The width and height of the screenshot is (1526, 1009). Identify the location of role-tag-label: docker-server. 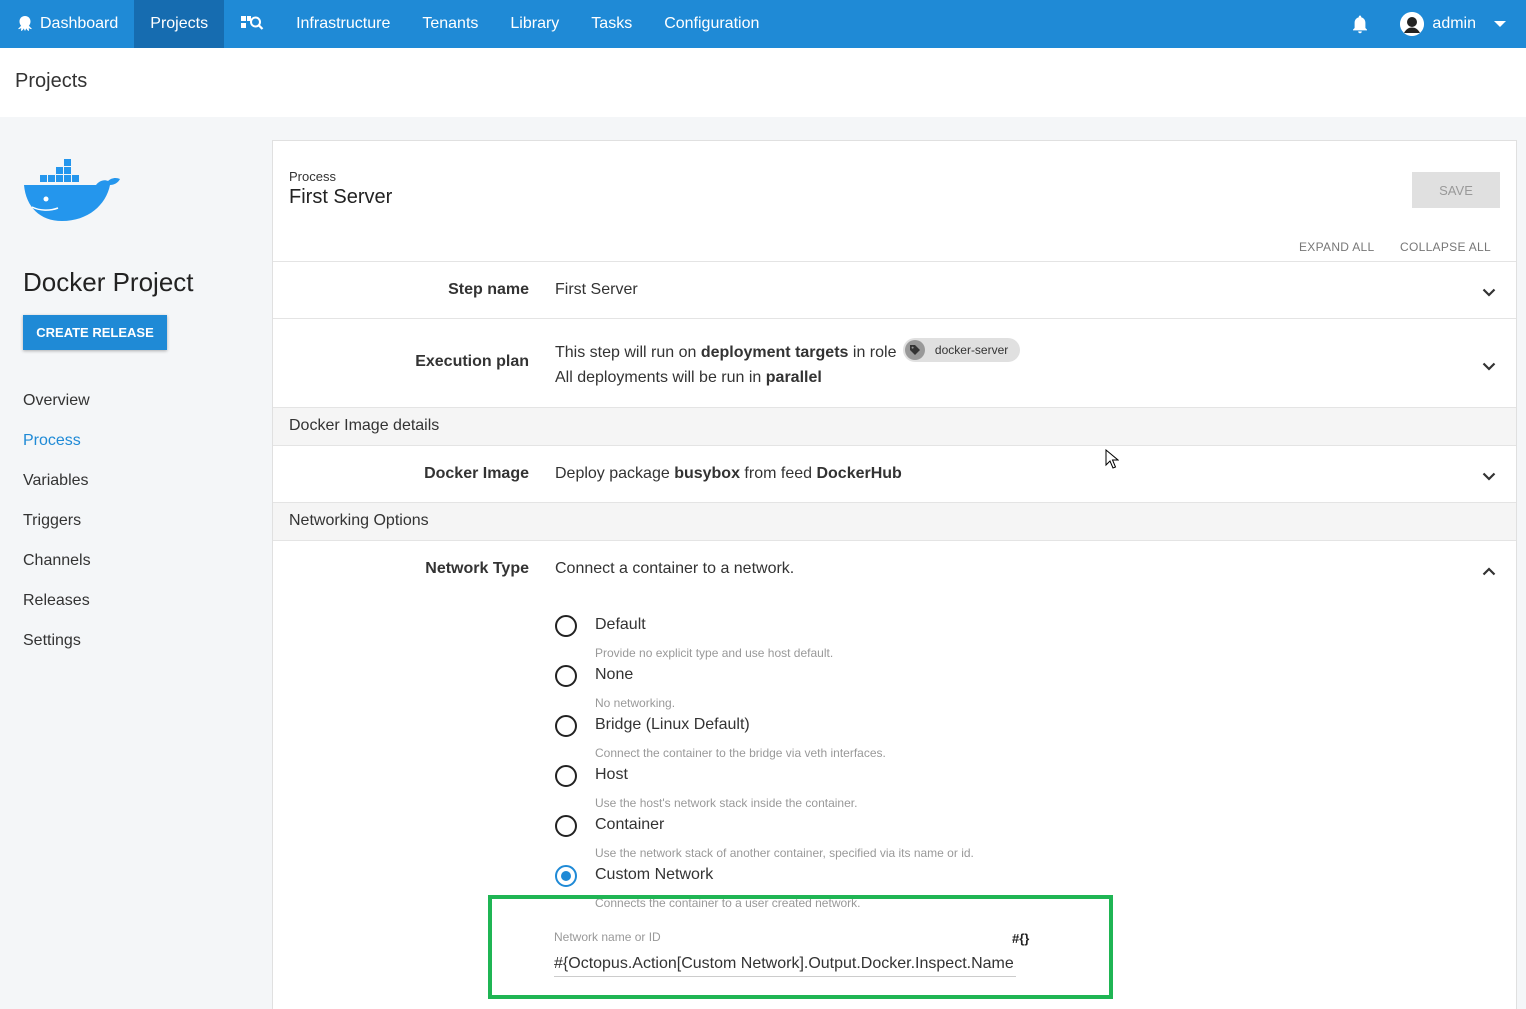
(971, 350).